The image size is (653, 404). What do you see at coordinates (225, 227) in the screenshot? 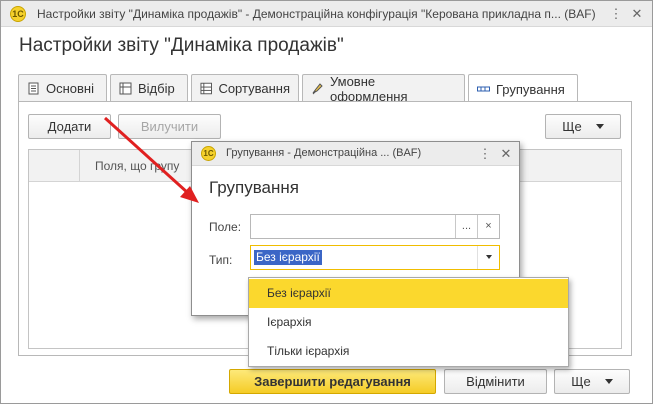
I see `field-label: Поле:` at bounding box center [225, 227].